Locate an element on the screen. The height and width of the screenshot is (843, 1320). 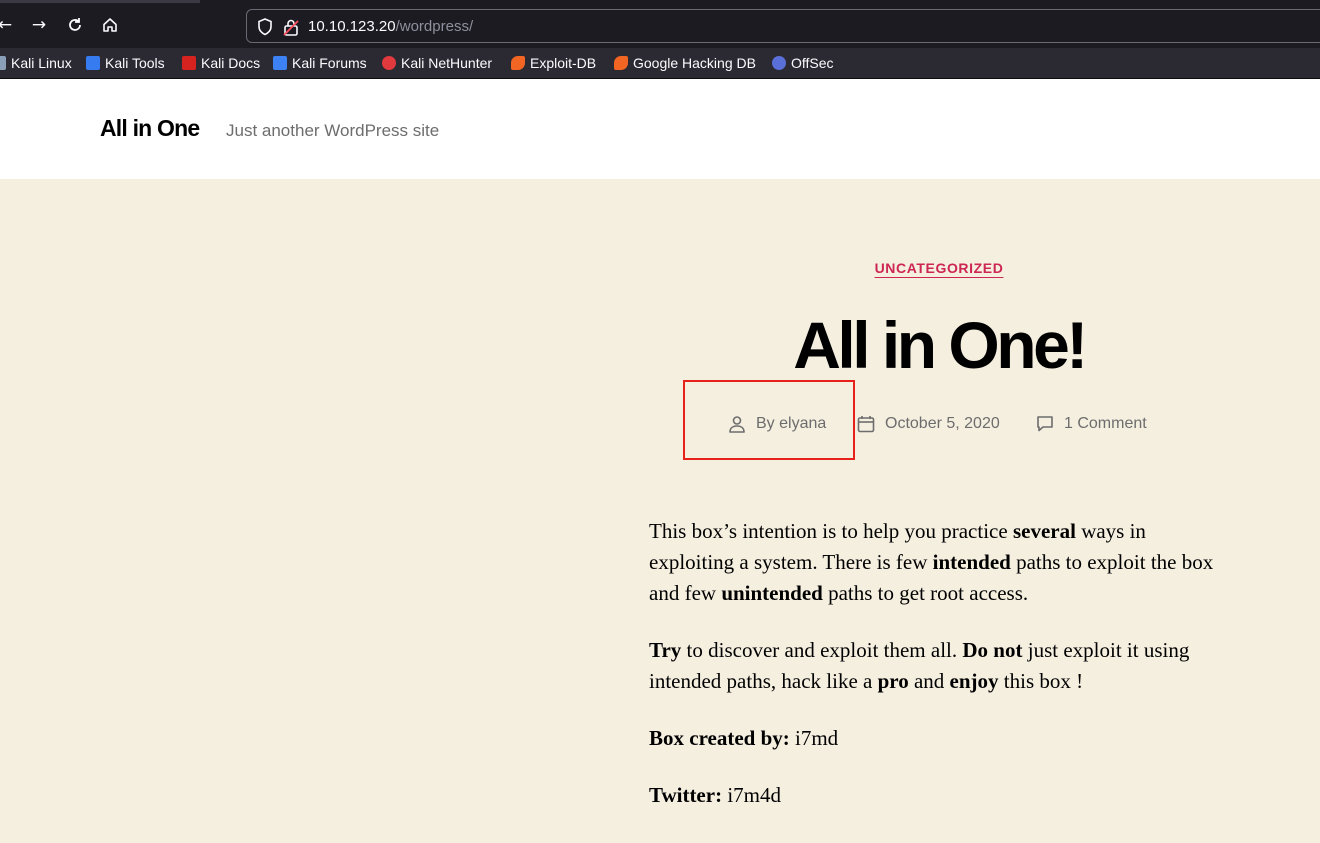
url-text: 10.10.123.20/wordpress/ is located at coordinates (390, 26).